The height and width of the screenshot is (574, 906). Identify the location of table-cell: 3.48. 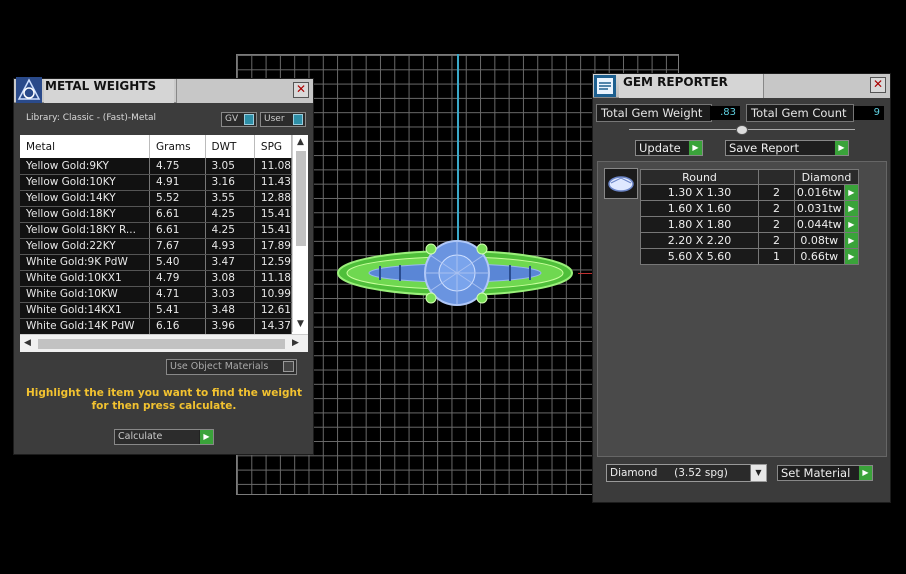
(230, 310).